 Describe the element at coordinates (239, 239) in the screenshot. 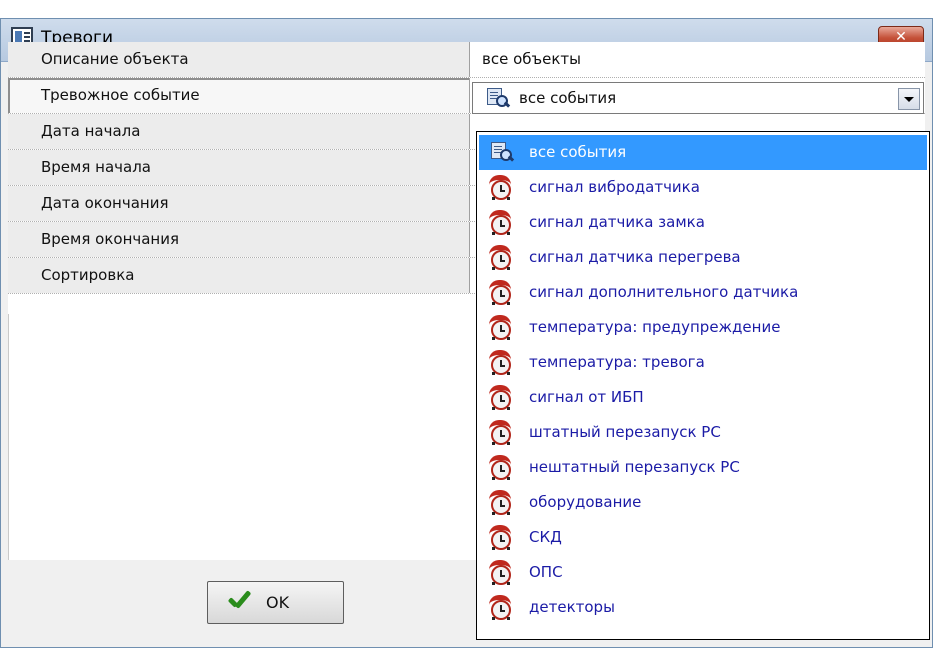

I see `property-label: Время окончания` at that location.